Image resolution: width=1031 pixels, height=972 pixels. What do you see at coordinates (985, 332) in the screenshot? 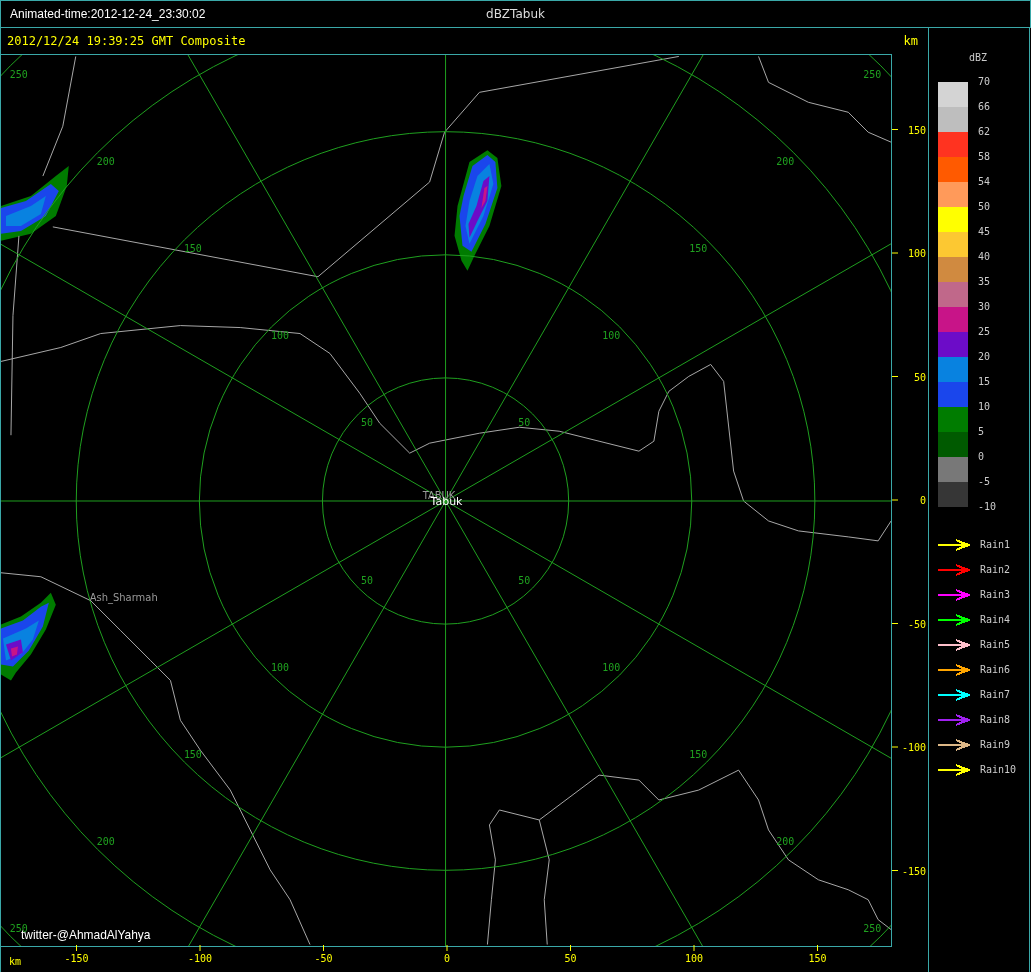
I see `scale-label: 25` at bounding box center [985, 332].